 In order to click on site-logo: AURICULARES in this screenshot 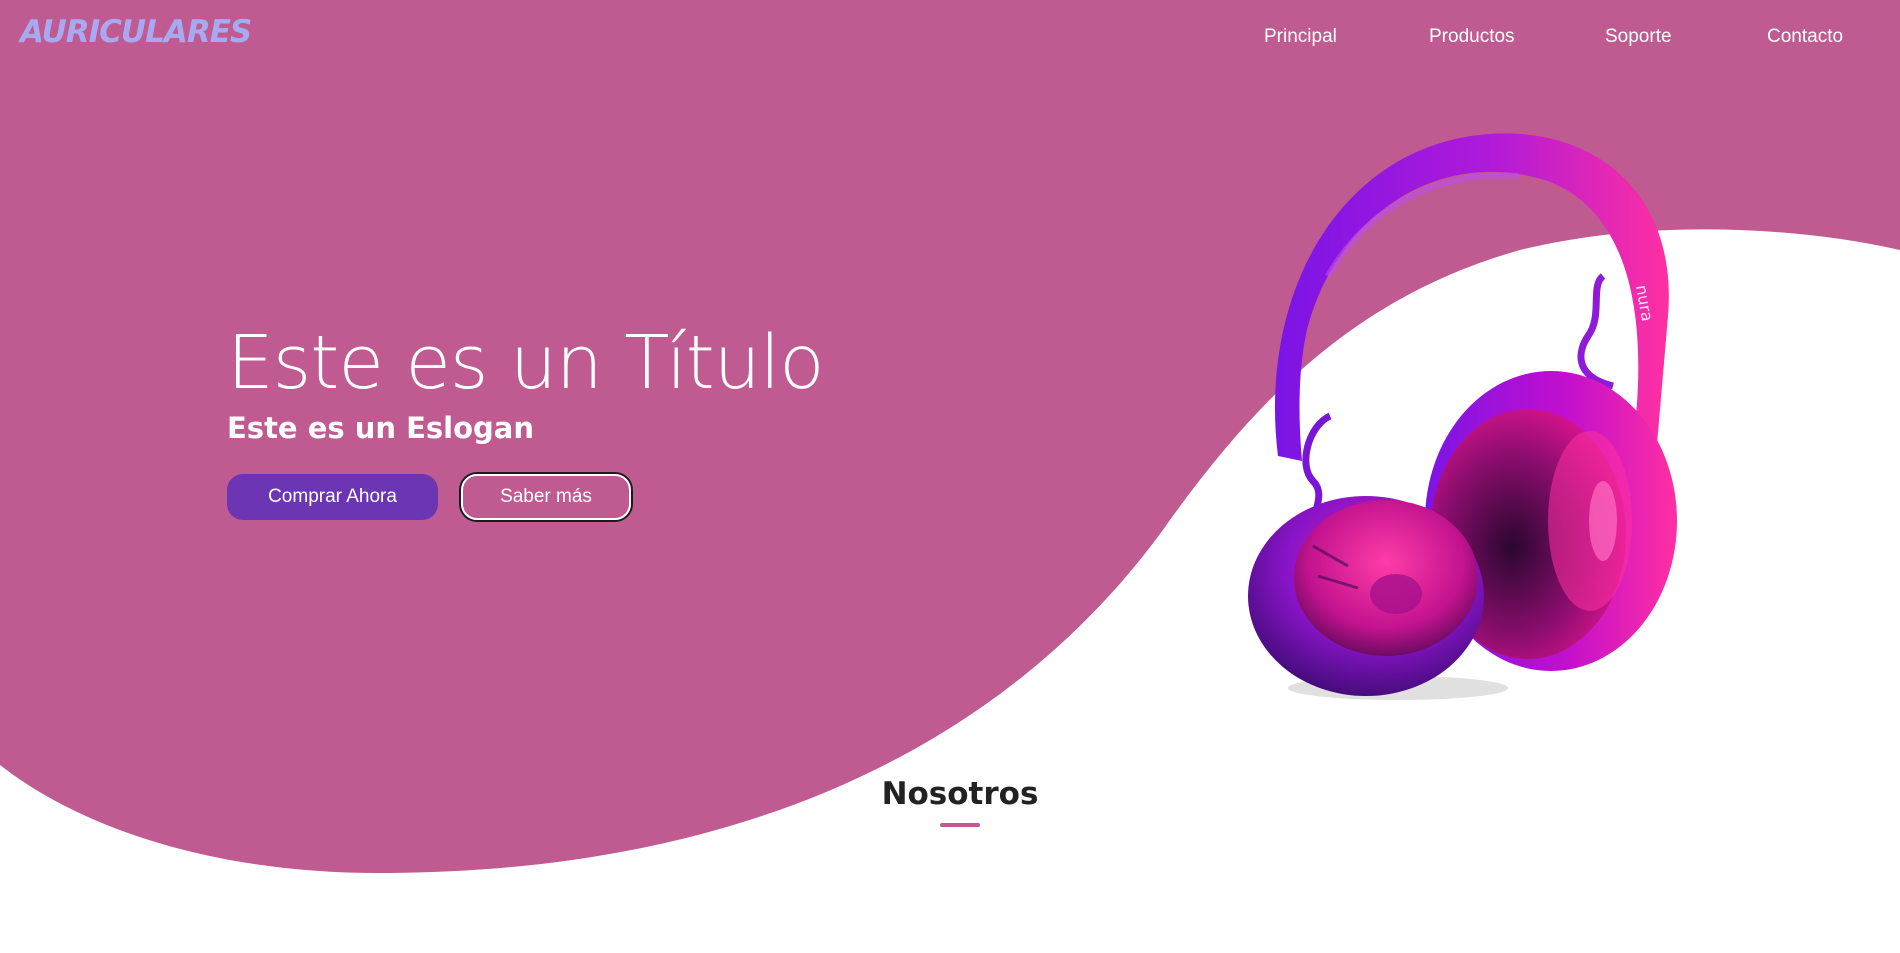, I will do `click(136, 32)`.